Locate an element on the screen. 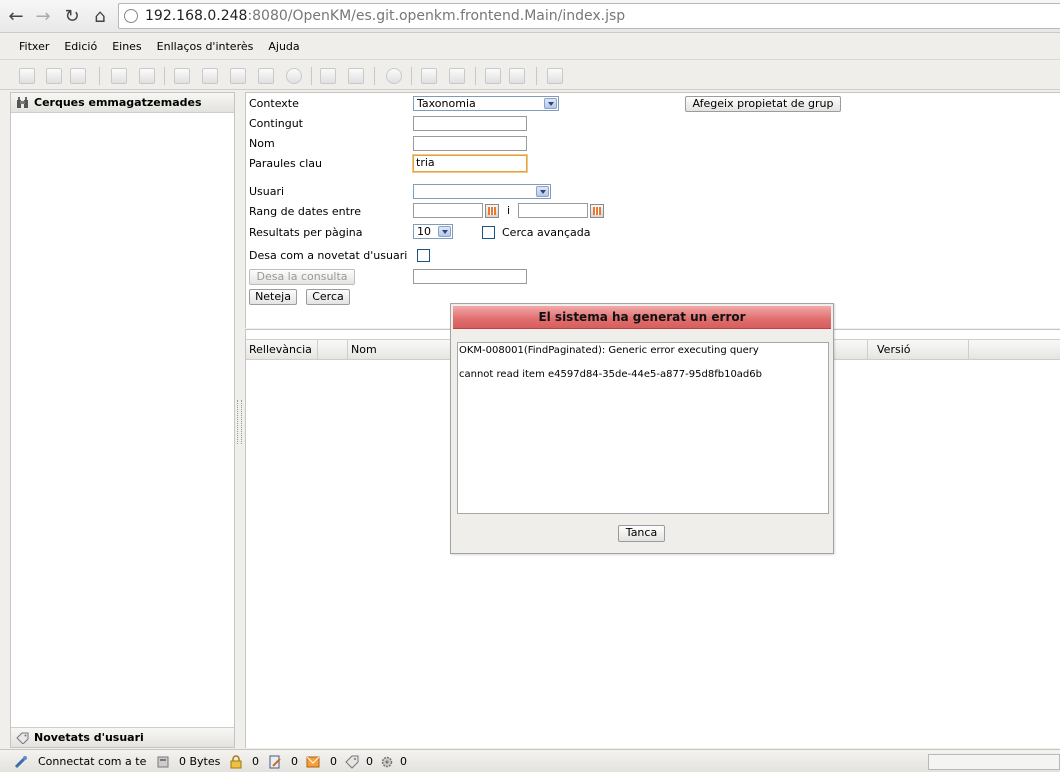  status-progress-box is located at coordinates (994, 762).